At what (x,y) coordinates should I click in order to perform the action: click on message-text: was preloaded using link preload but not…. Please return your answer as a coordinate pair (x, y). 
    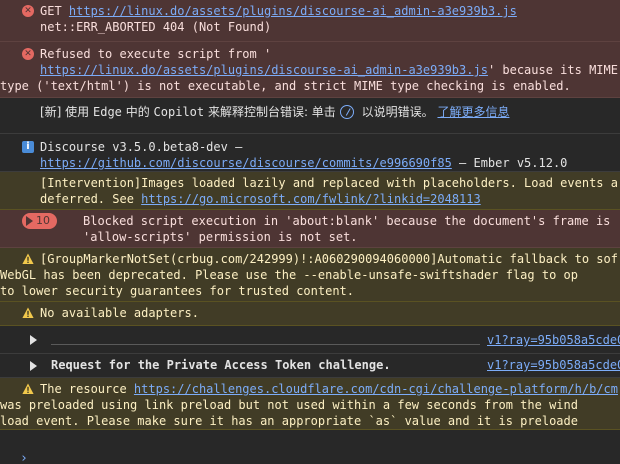
    Looking at the image, I should click on (289, 405).